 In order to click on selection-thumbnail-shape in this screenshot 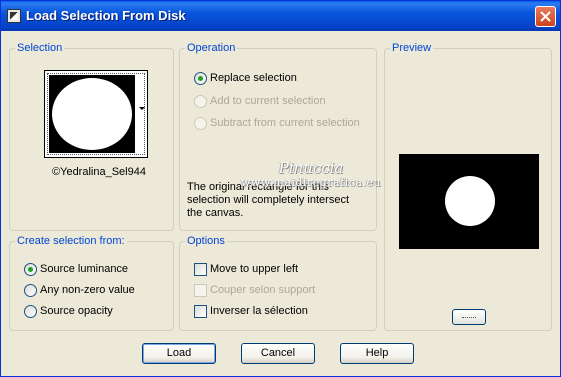, I will do `click(92, 114)`.